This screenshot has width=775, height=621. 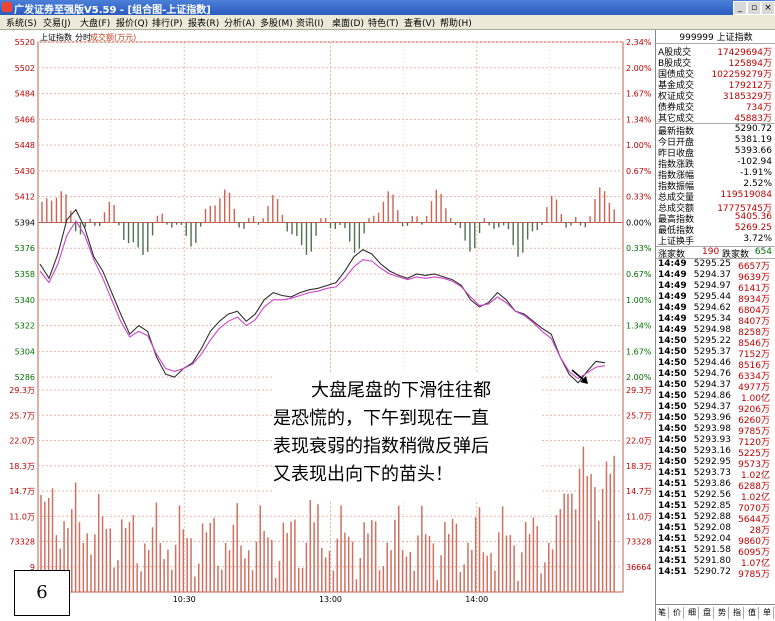 I want to click on stat-row-value: 2.52%, so click(x=757, y=184).